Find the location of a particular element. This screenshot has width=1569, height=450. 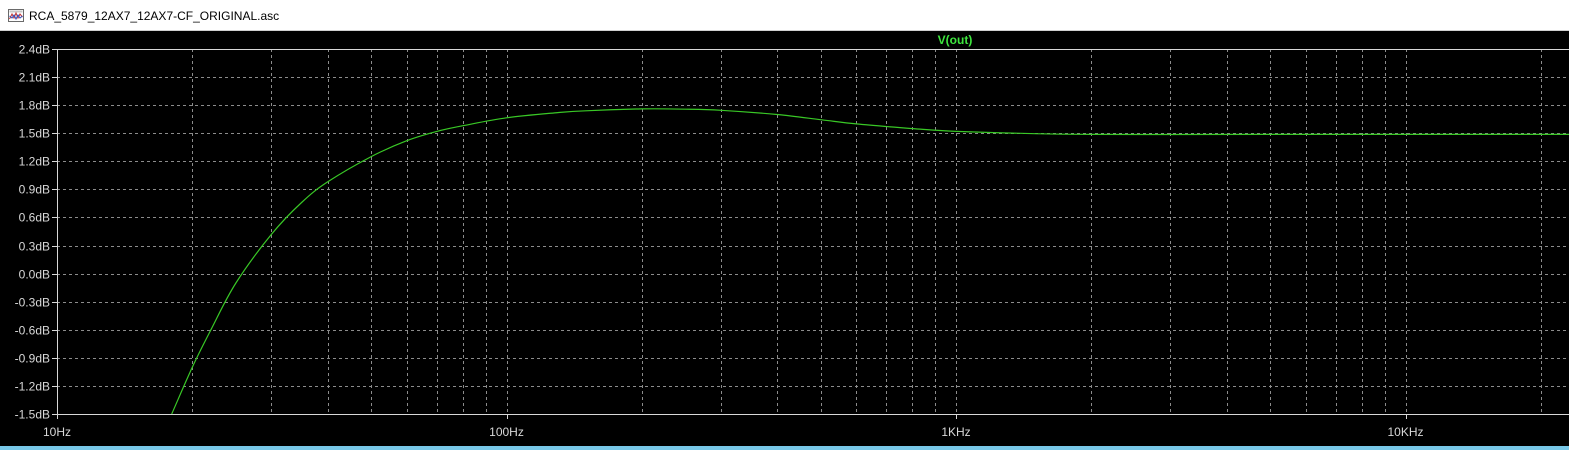

y-tick-label: -0.6dB is located at coordinates (32, 331).